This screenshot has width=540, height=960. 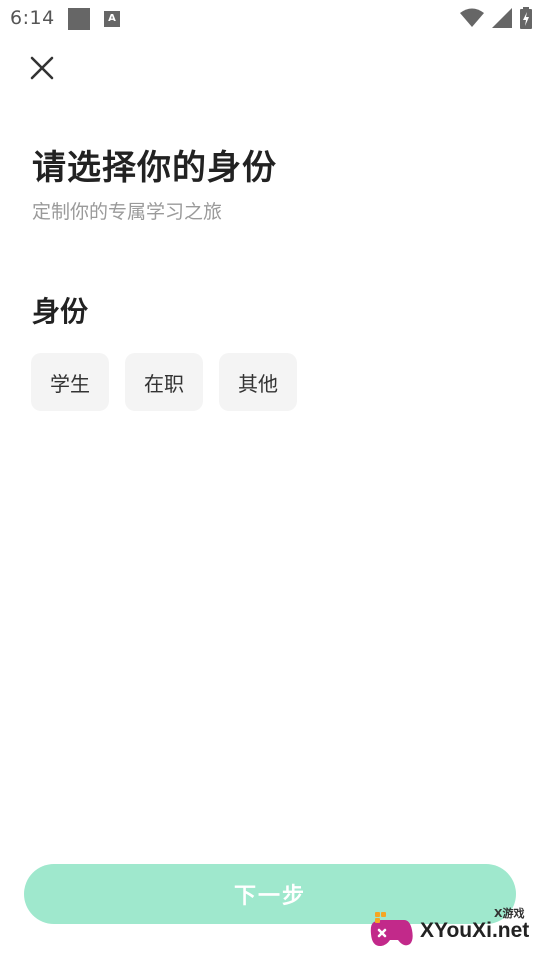 I want to click on battery-charging-icon, so click(x=526, y=18).